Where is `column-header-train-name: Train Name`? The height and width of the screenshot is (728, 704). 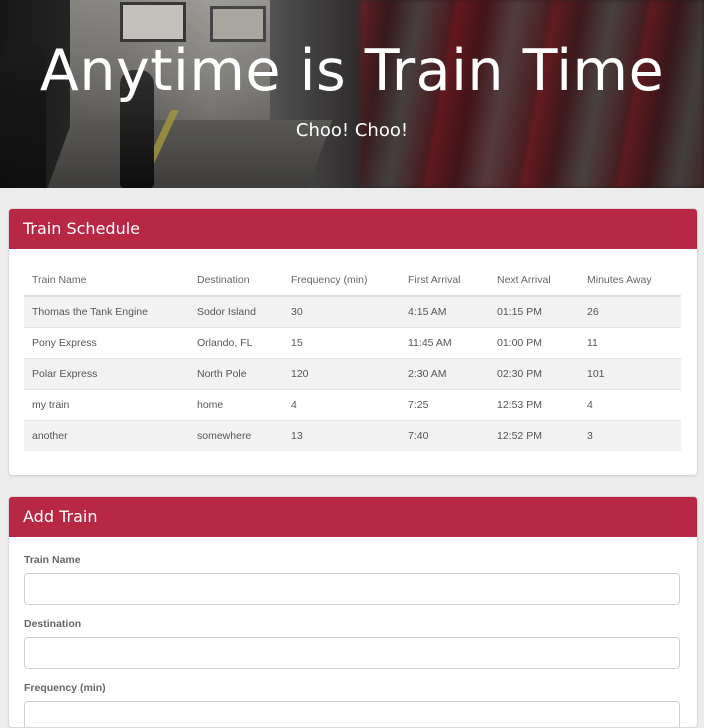 column-header-train-name: Train Name is located at coordinates (106, 281).